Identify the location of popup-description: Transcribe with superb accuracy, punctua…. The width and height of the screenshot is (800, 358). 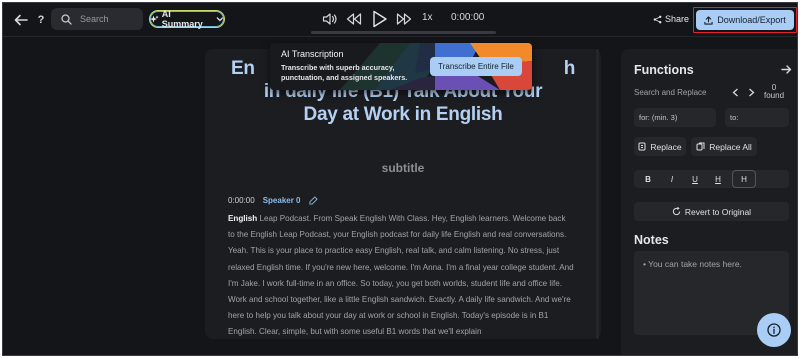
(344, 72).